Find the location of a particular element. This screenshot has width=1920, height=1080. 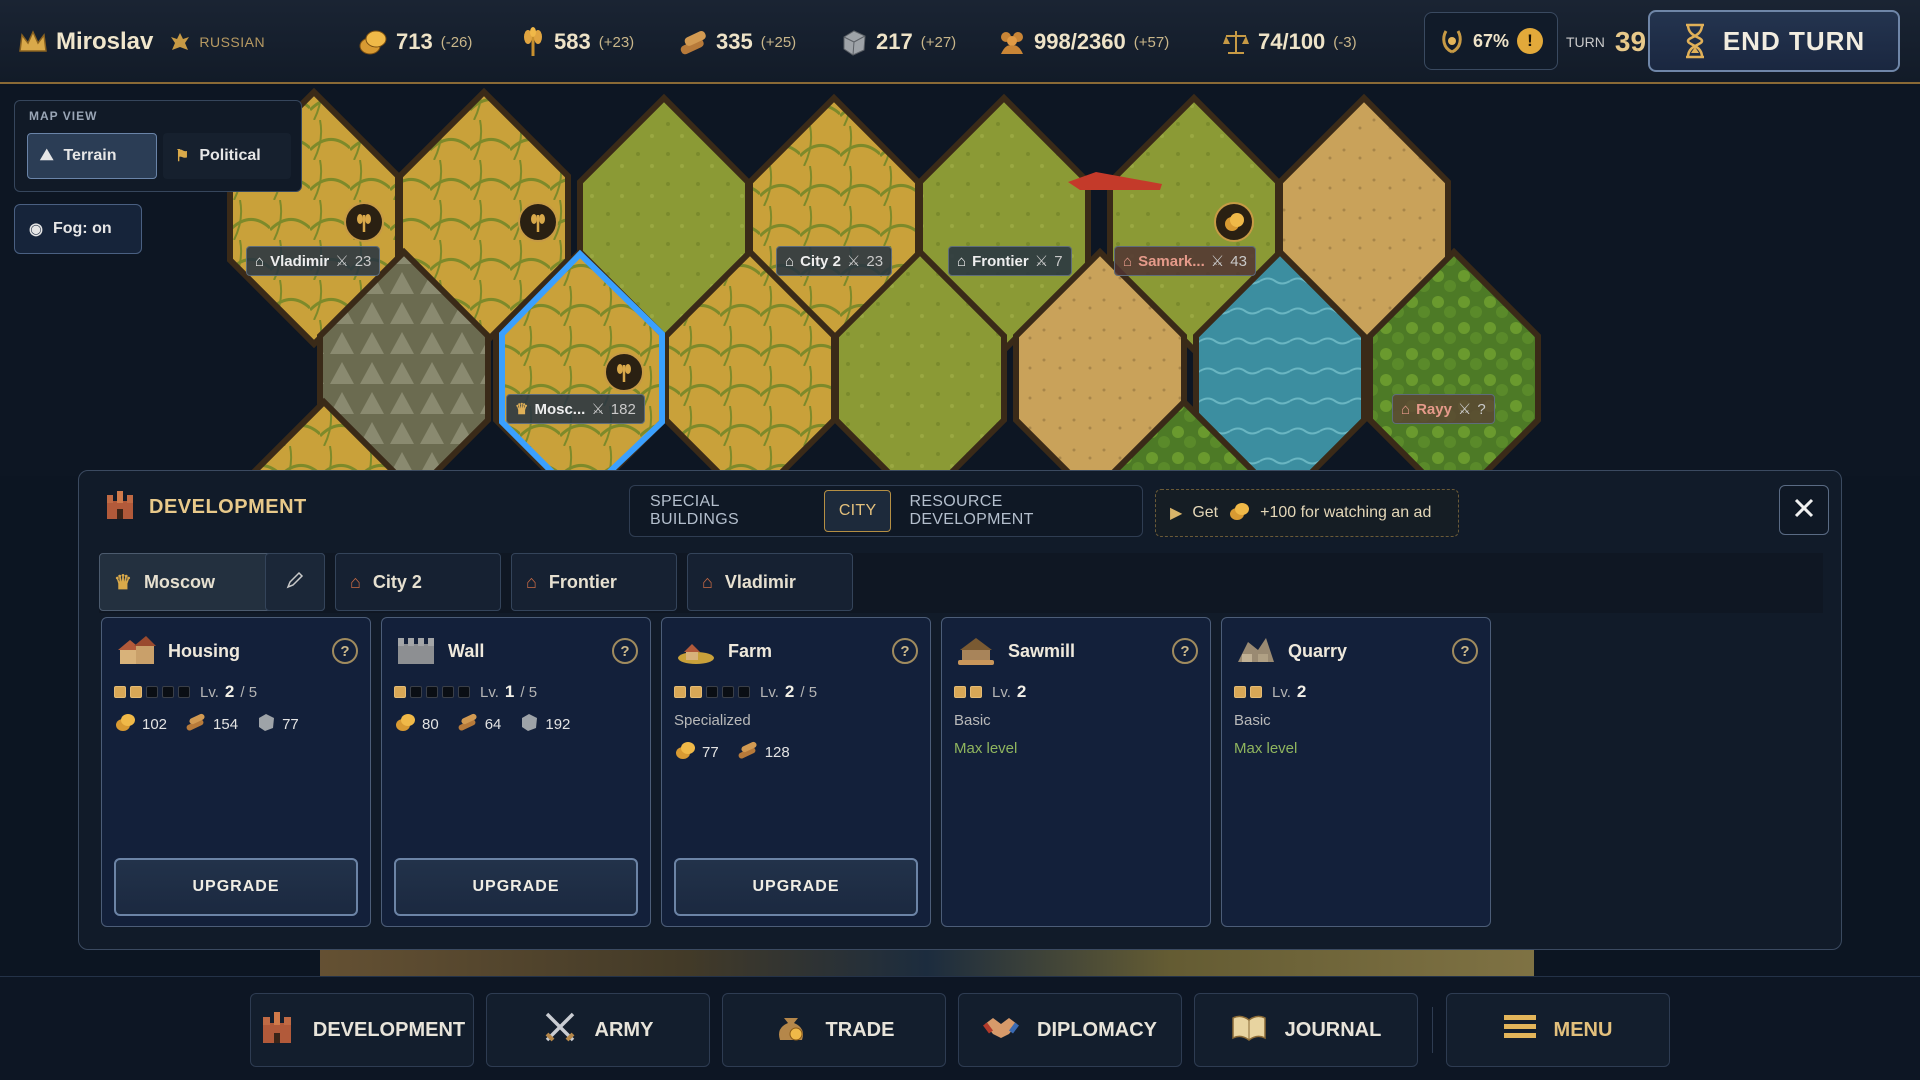

city-label-rayy: ⌂ Rayy ⚔? is located at coordinates (1443, 409).